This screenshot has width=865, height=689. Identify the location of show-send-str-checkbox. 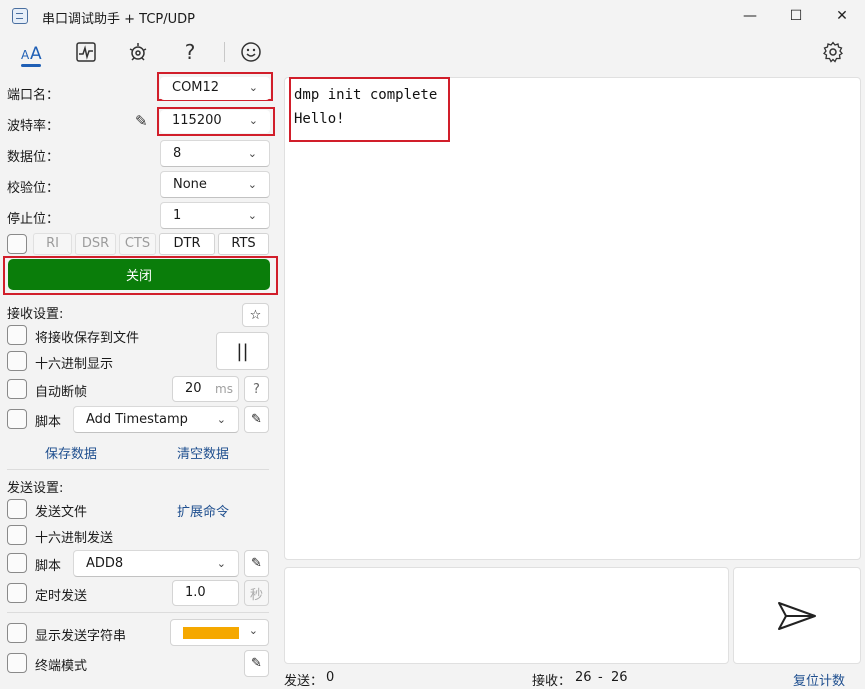
(17, 633).